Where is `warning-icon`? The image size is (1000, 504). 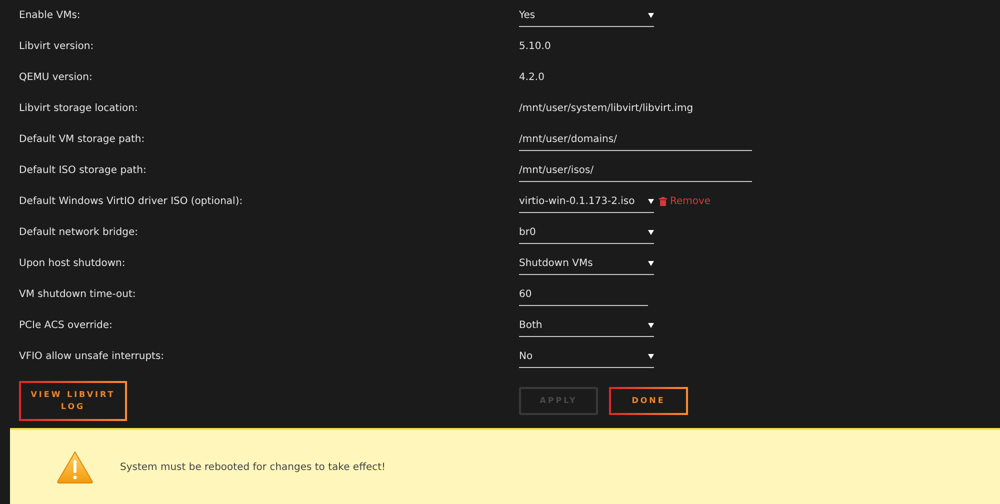
warning-icon is located at coordinates (75, 467).